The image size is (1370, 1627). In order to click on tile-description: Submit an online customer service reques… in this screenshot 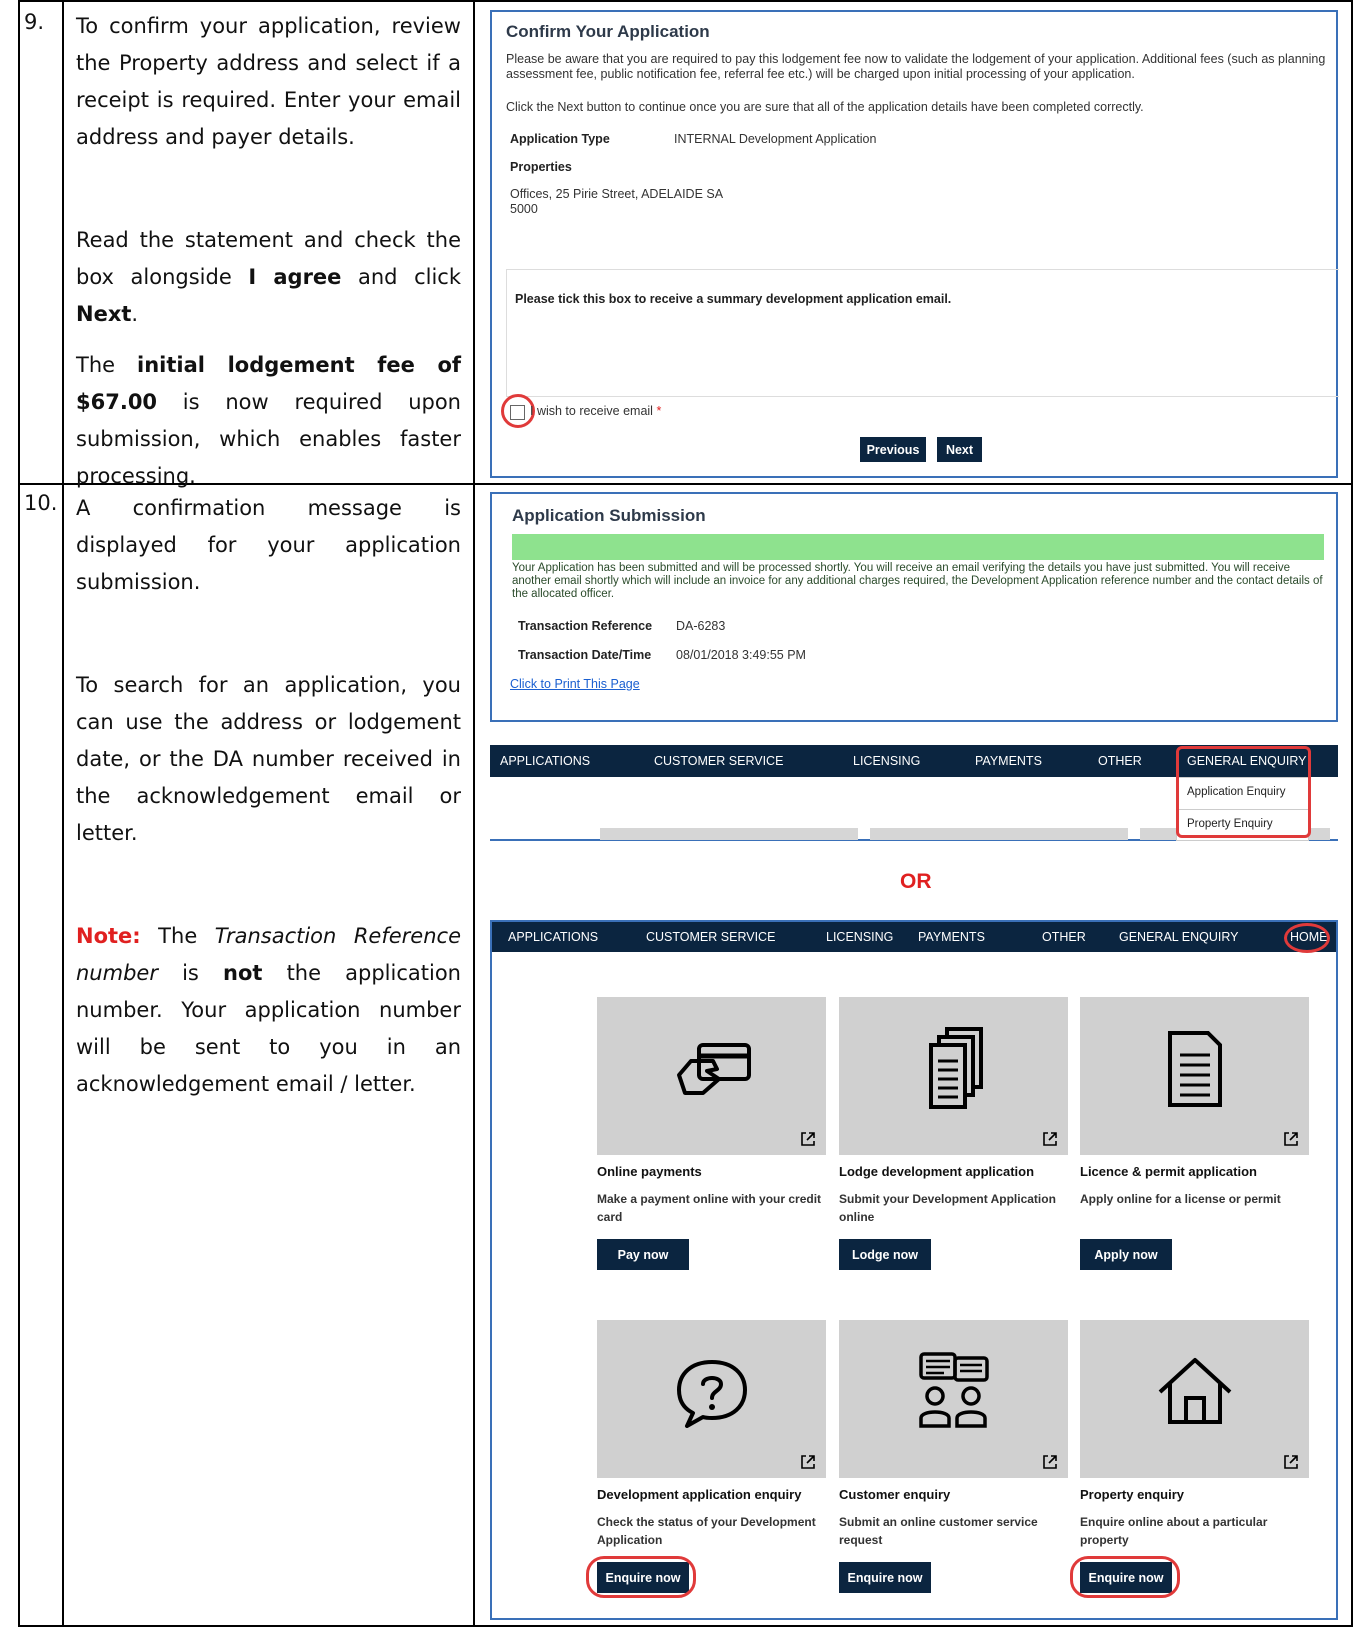, I will do `click(938, 1531)`.